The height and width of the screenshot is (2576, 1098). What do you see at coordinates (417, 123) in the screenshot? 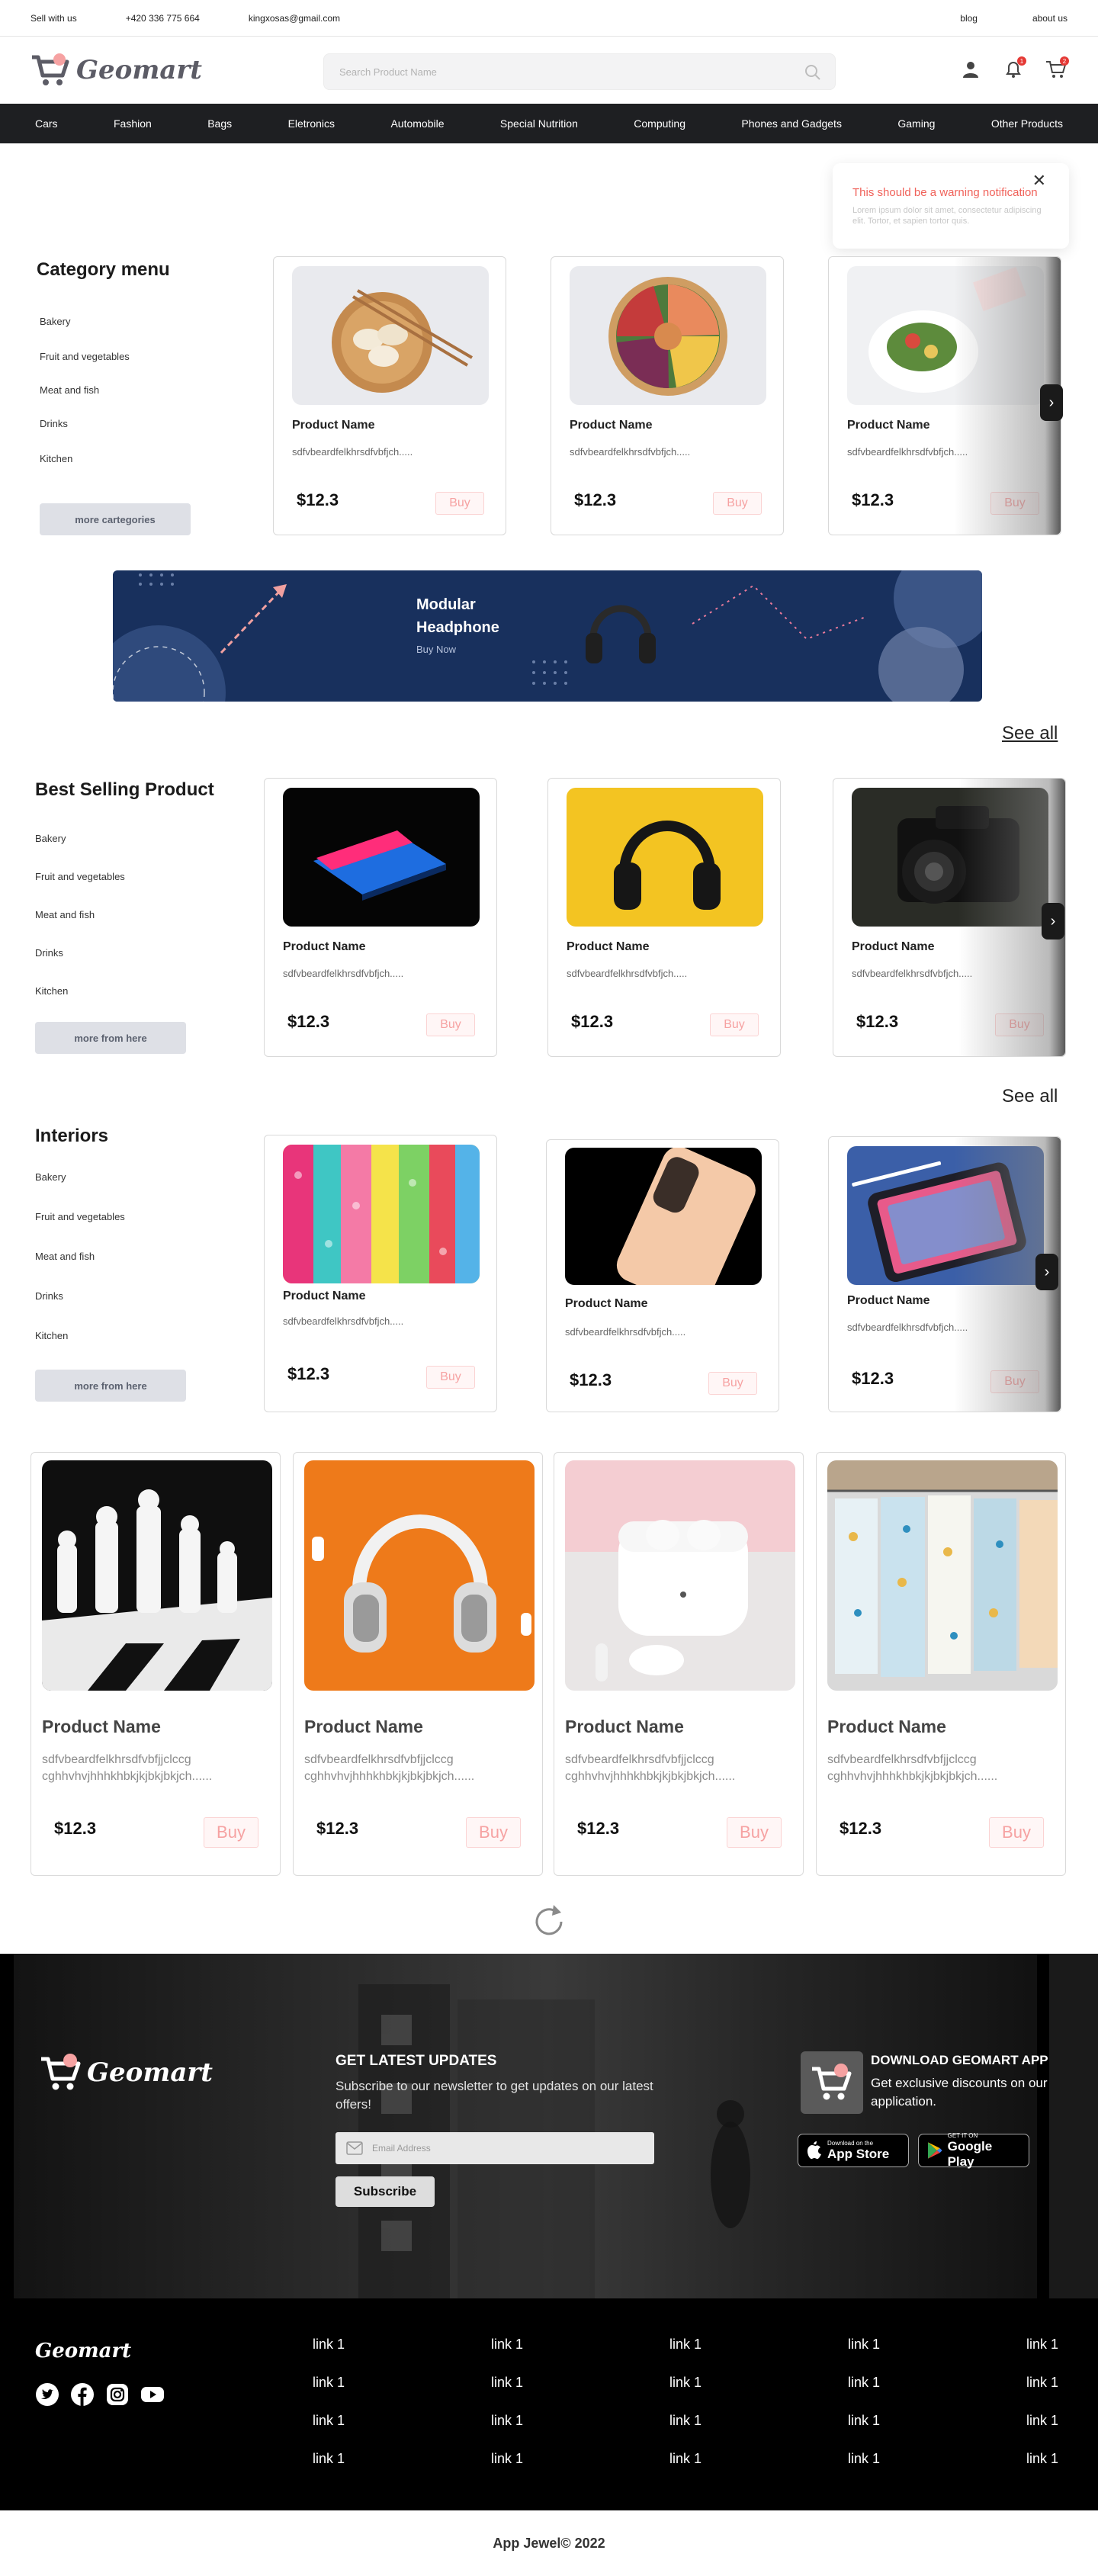
I see `nav-item: Automobile` at bounding box center [417, 123].